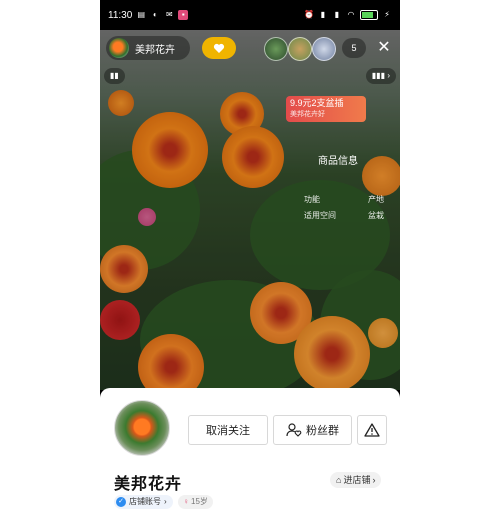  What do you see at coordinates (155, 50) in the screenshot?
I see `anchor-name: 美邦花卉` at bounding box center [155, 50].